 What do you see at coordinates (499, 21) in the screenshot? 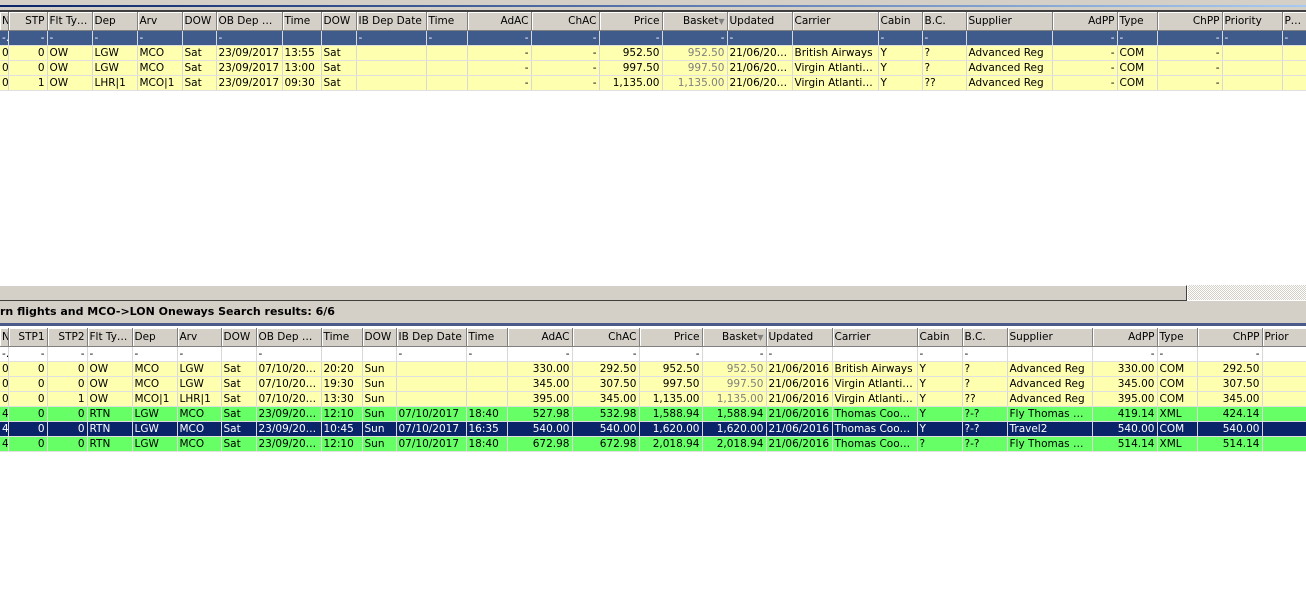
I see `column-header: AdAC` at bounding box center [499, 21].